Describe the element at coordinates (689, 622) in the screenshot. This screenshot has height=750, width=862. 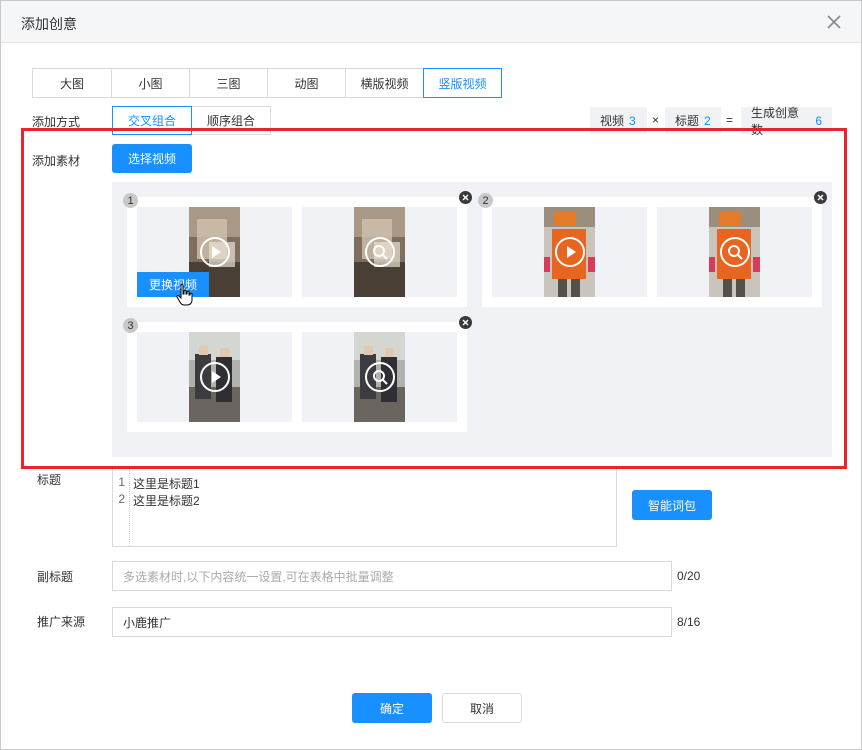
I see `source-char-count: 8/16` at that location.